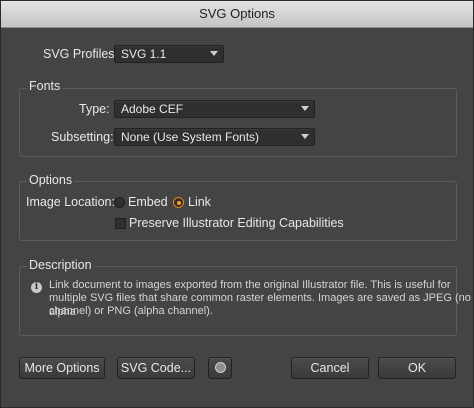 The width and height of the screenshot is (474, 408). What do you see at coordinates (62, 368) in the screenshot?
I see `more-options-button: More Options` at bounding box center [62, 368].